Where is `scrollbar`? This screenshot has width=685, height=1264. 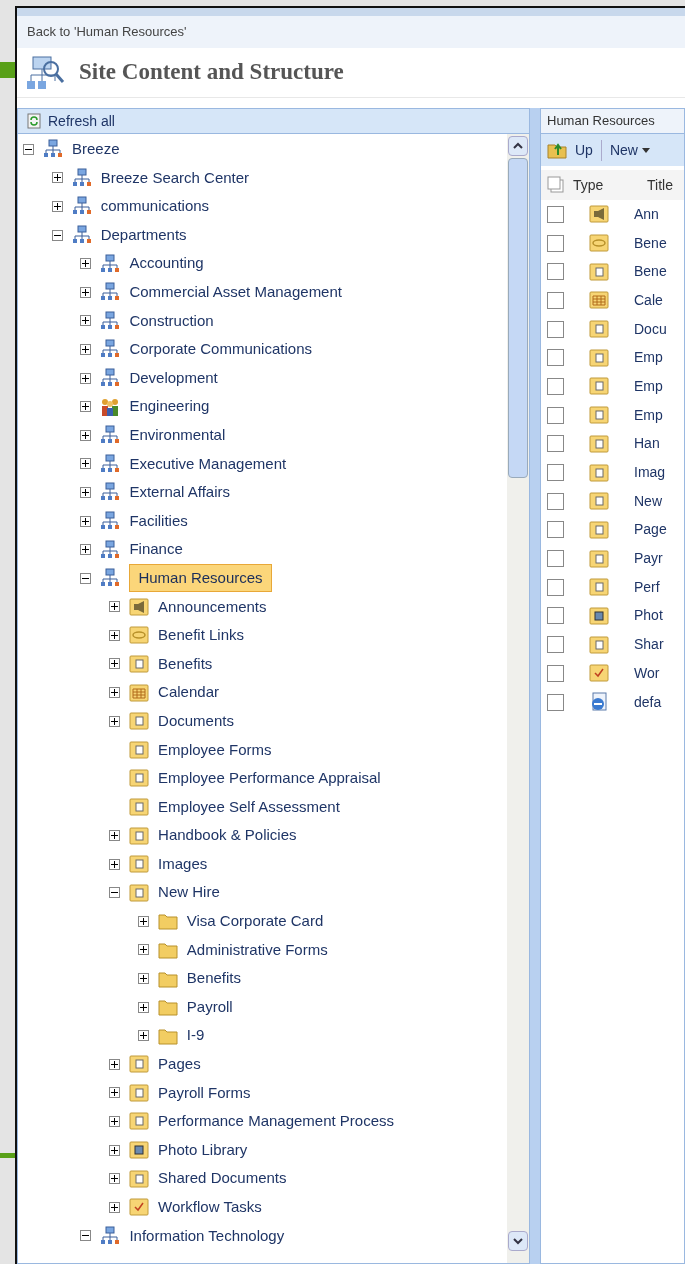
scrollbar is located at coordinates (518, 698).